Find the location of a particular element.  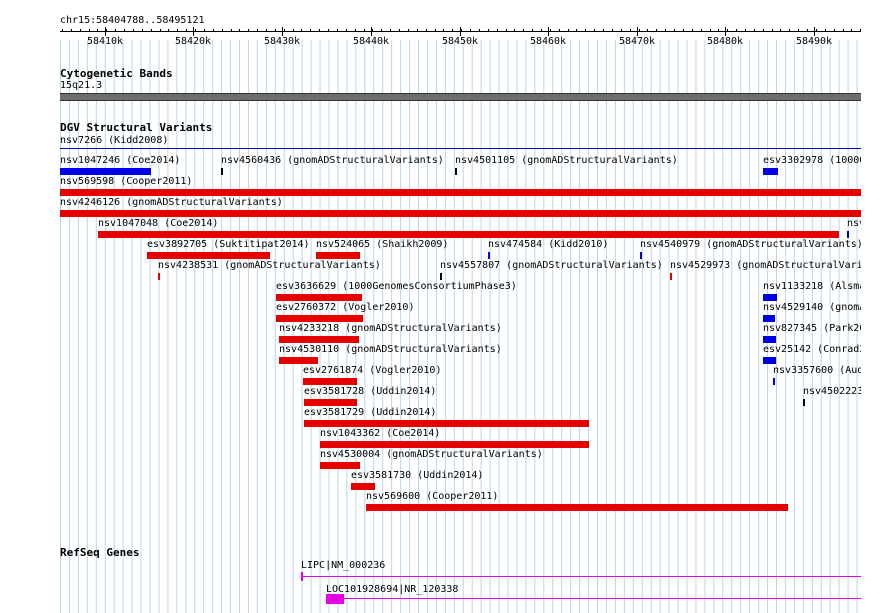

cytoband-bar is located at coordinates (460, 97).